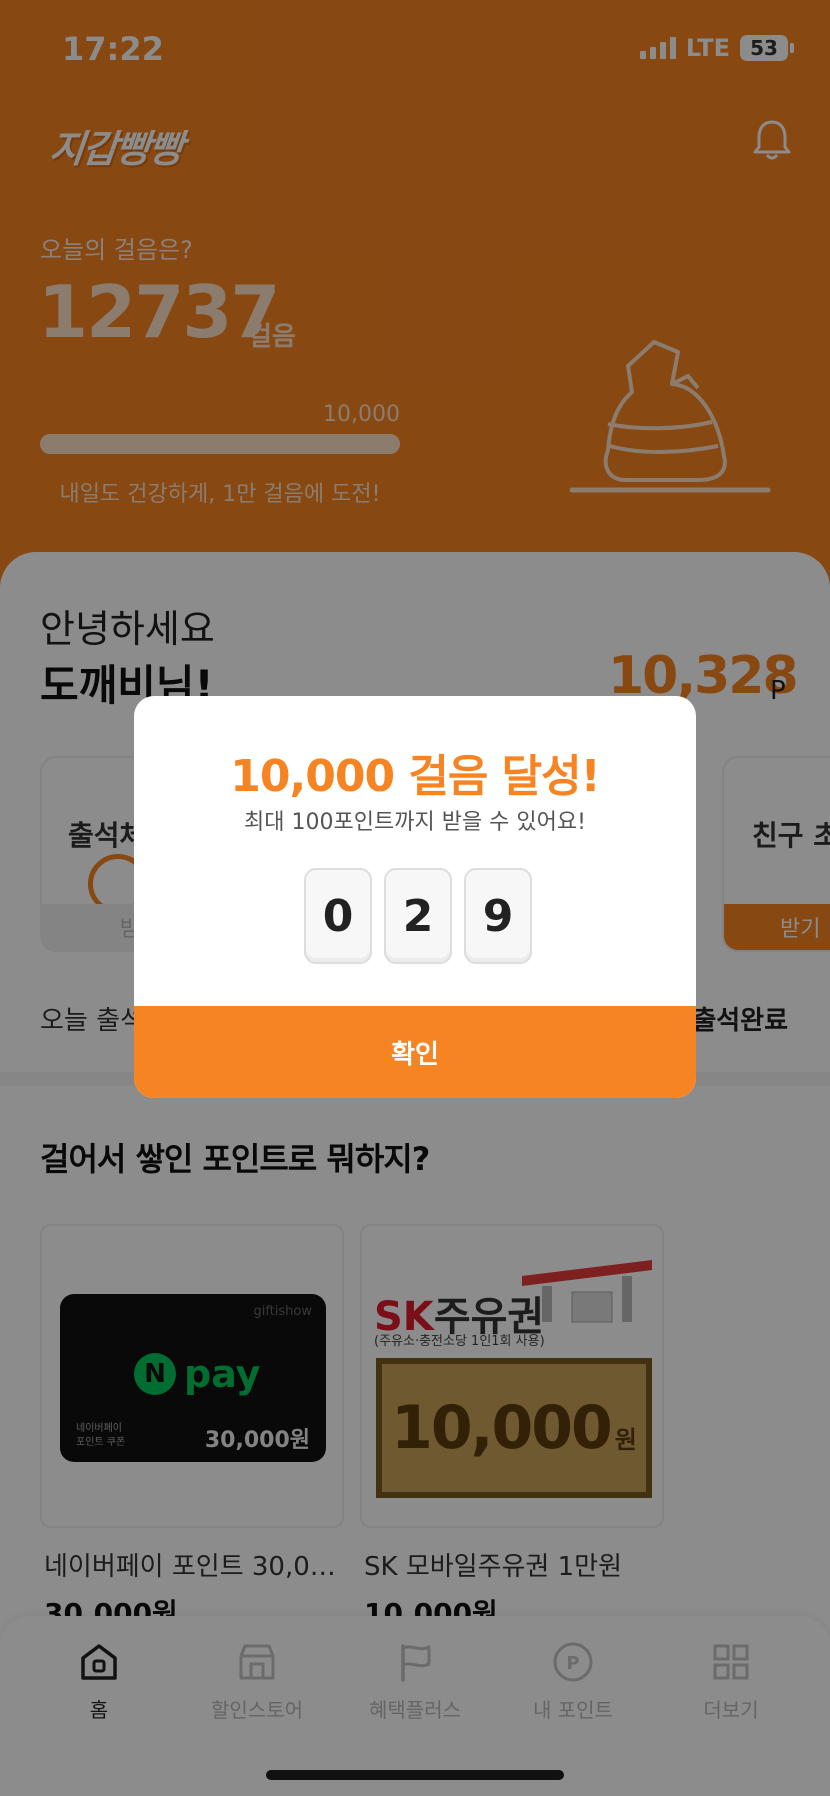  What do you see at coordinates (338, 916) in the screenshot?
I see `counter-digit: 0` at bounding box center [338, 916].